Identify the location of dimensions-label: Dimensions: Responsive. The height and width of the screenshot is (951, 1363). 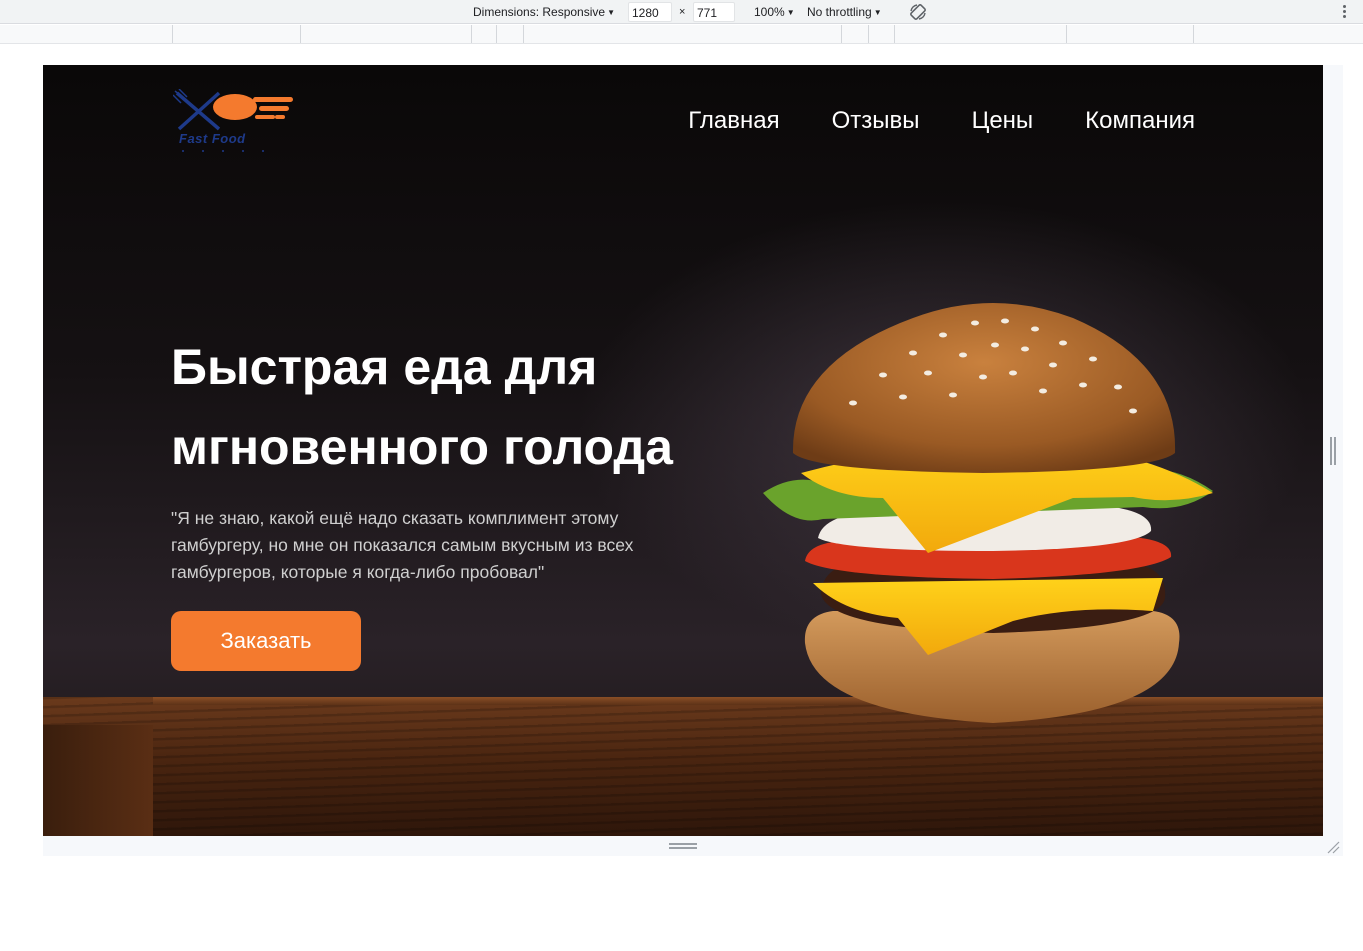
(539, 12).